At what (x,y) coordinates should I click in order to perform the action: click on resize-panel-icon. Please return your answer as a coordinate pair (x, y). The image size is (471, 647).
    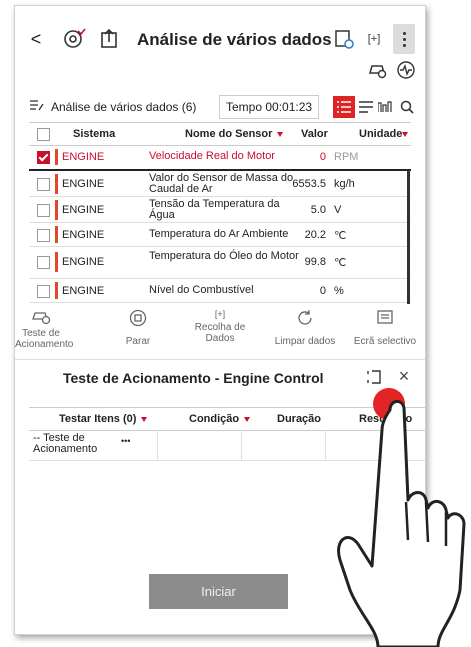
    Looking at the image, I should click on (374, 377).